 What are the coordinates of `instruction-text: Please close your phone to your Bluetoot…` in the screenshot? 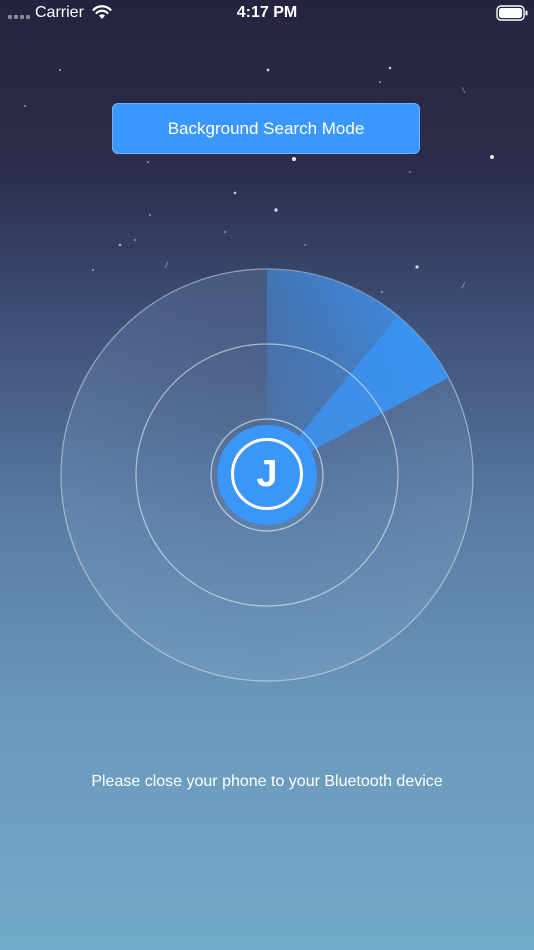 It's located at (267, 781).